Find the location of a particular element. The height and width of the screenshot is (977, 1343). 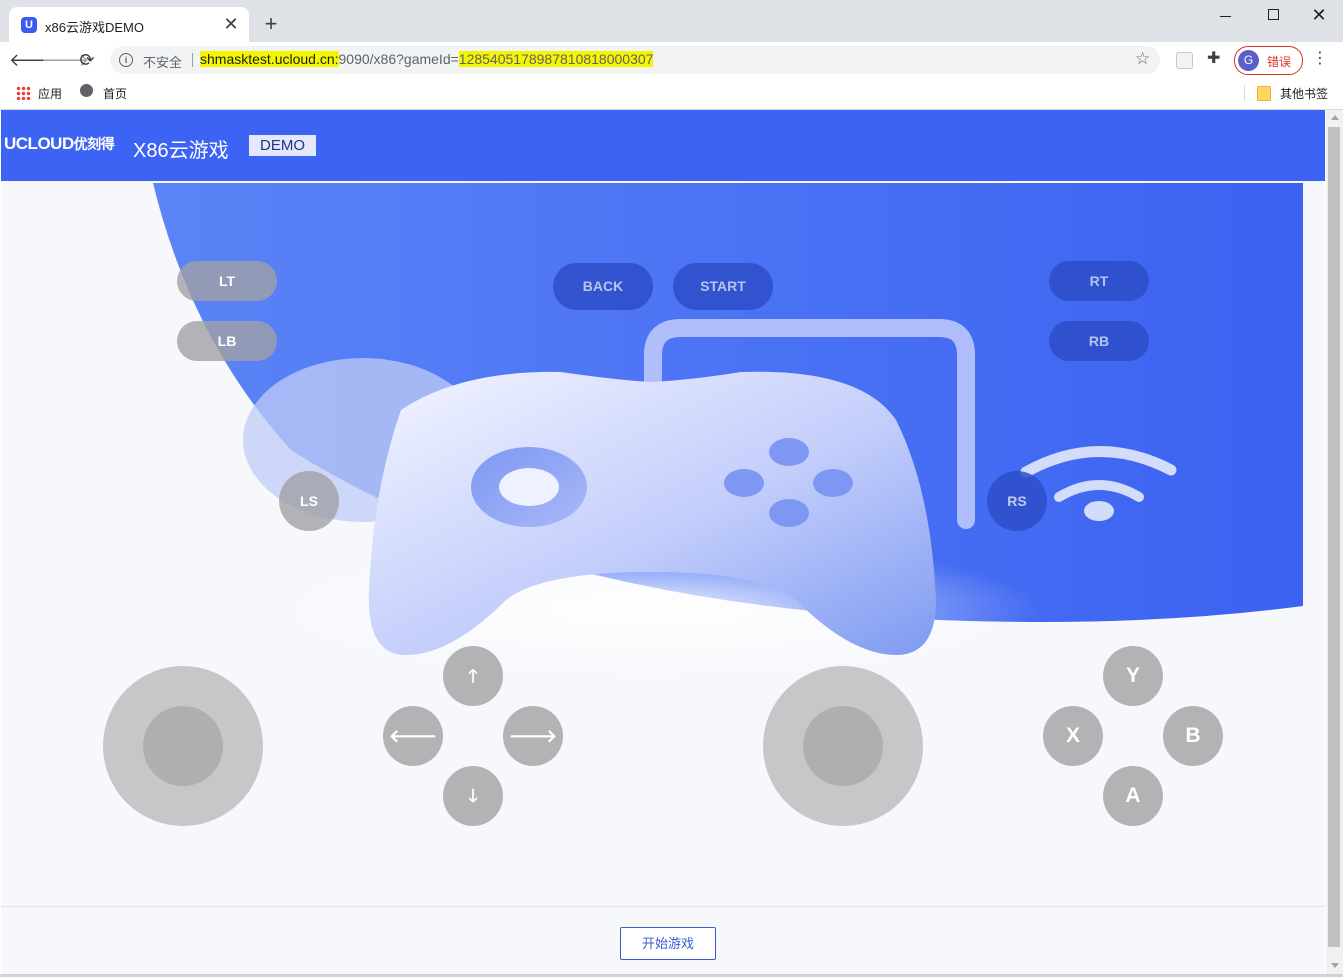

scroll-thumb is located at coordinates (1334, 537).